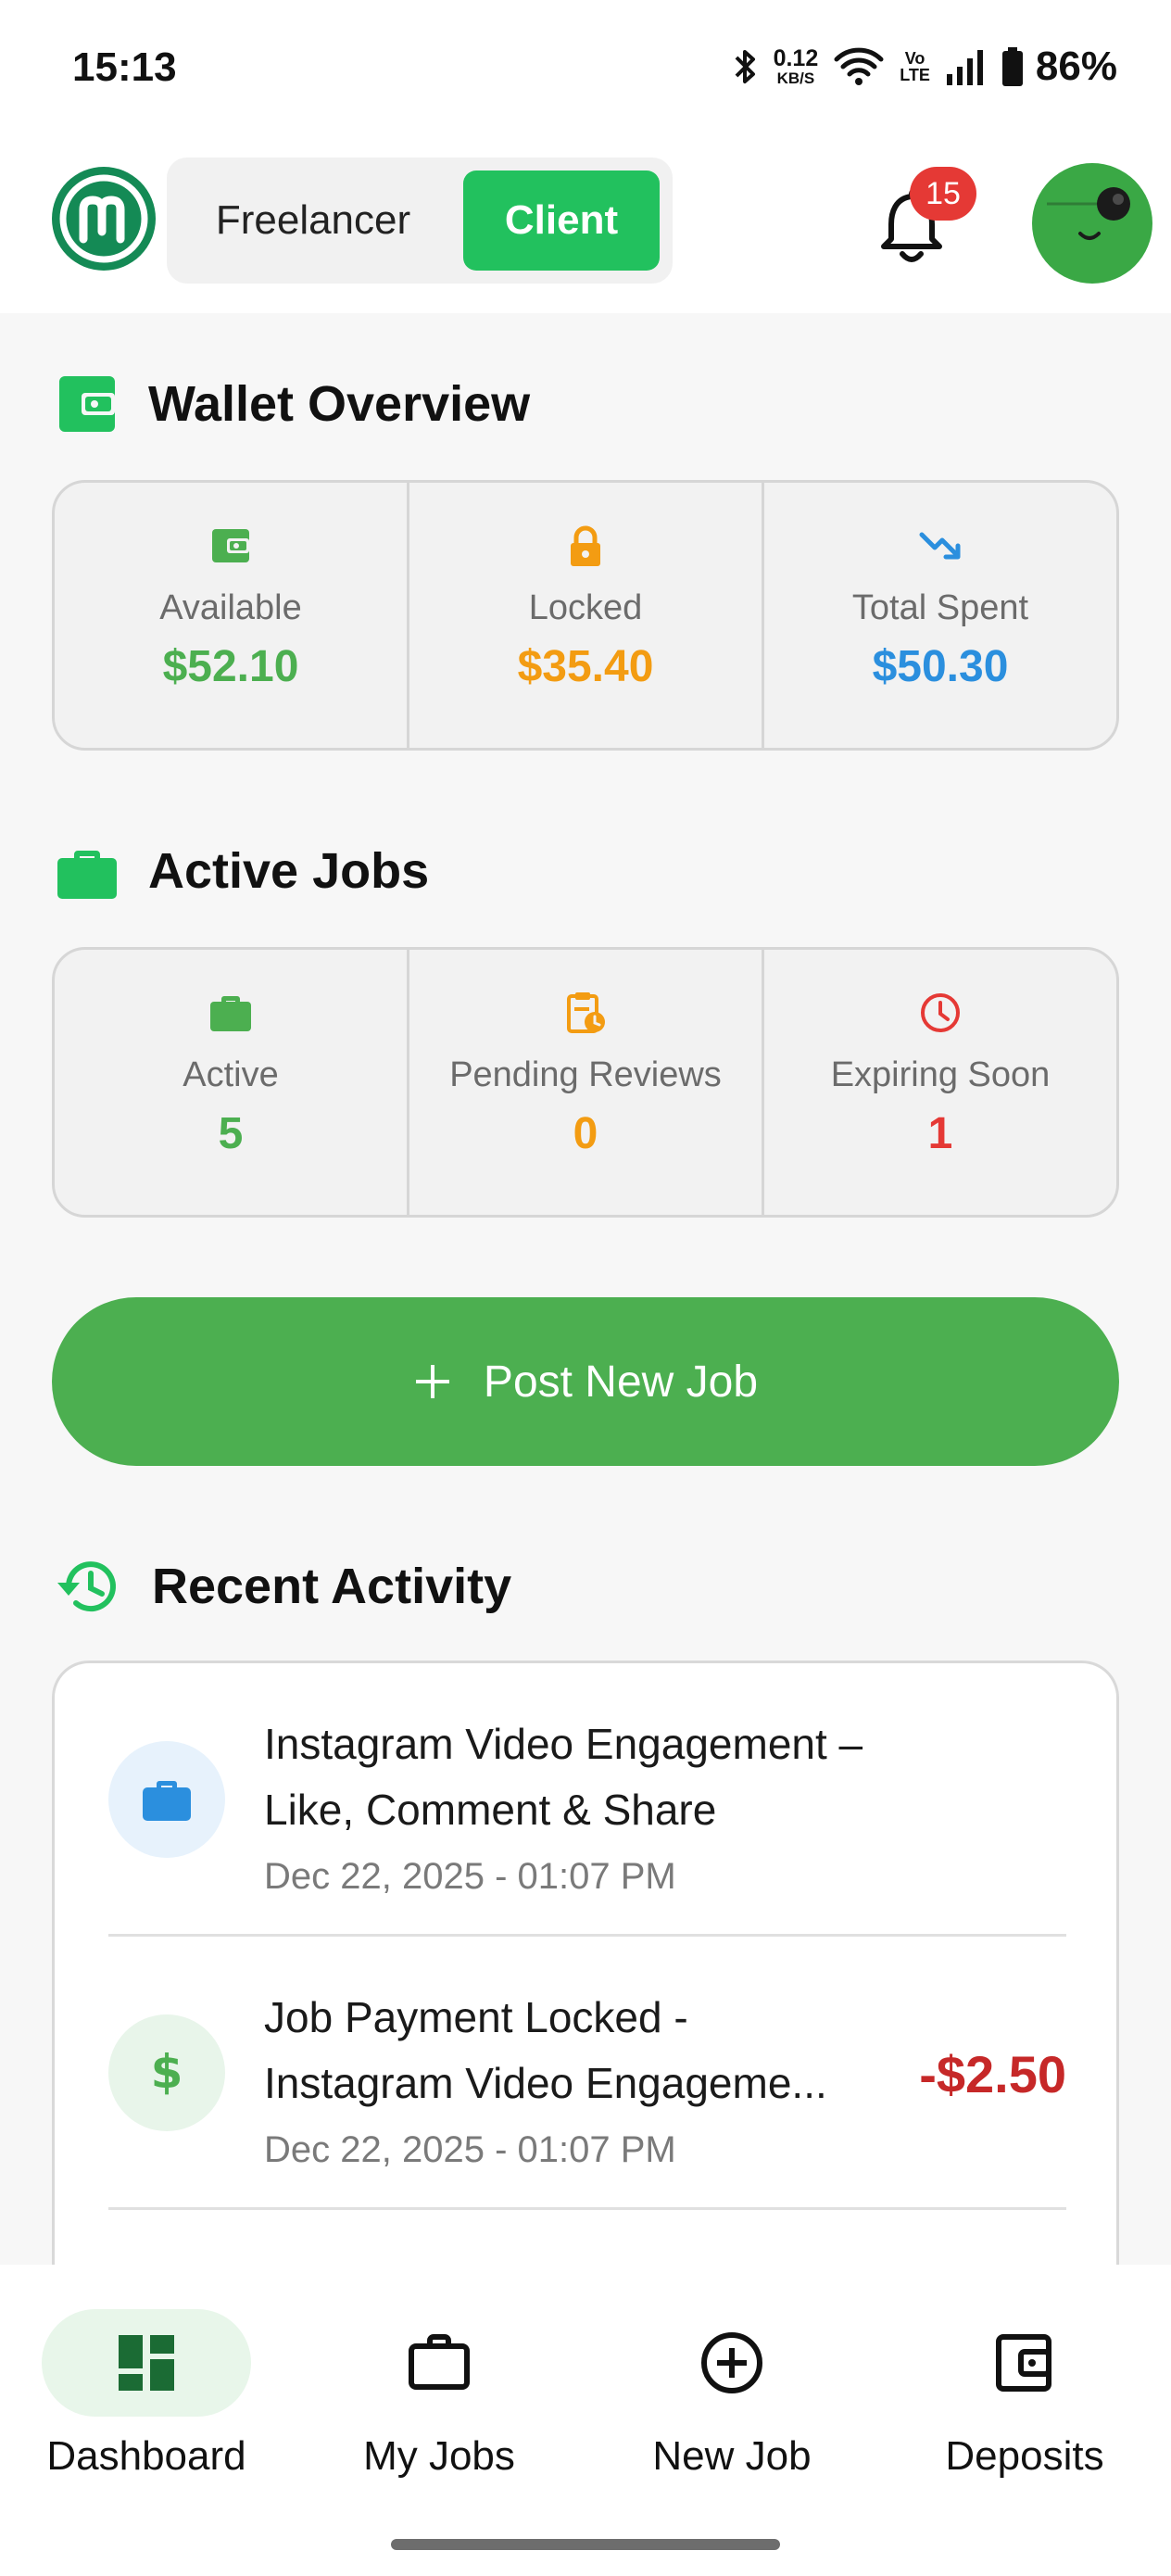 This screenshot has height=2576, width=1171. What do you see at coordinates (859, 66) in the screenshot?
I see `wifi-icon` at bounding box center [859, 66].